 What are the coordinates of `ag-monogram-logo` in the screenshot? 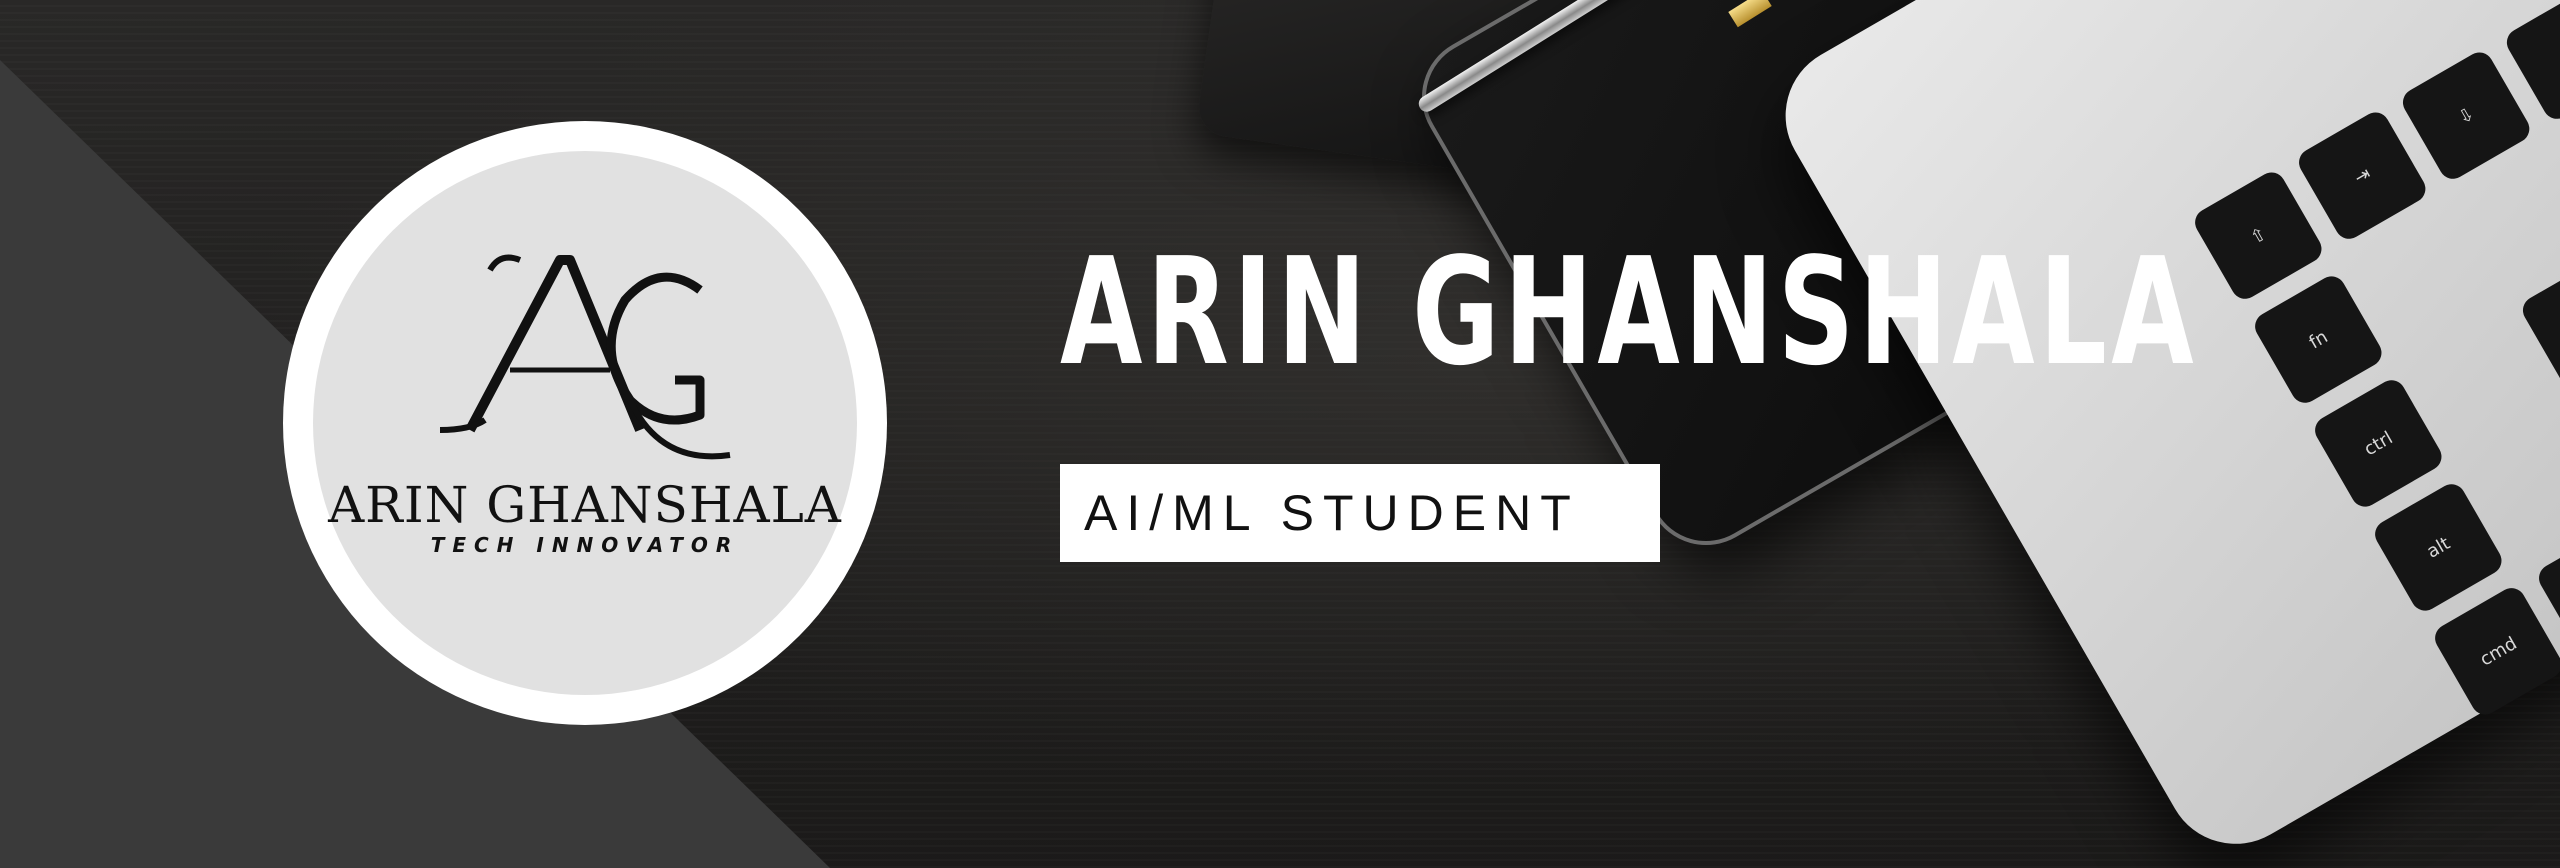 It's located at (585, 357).